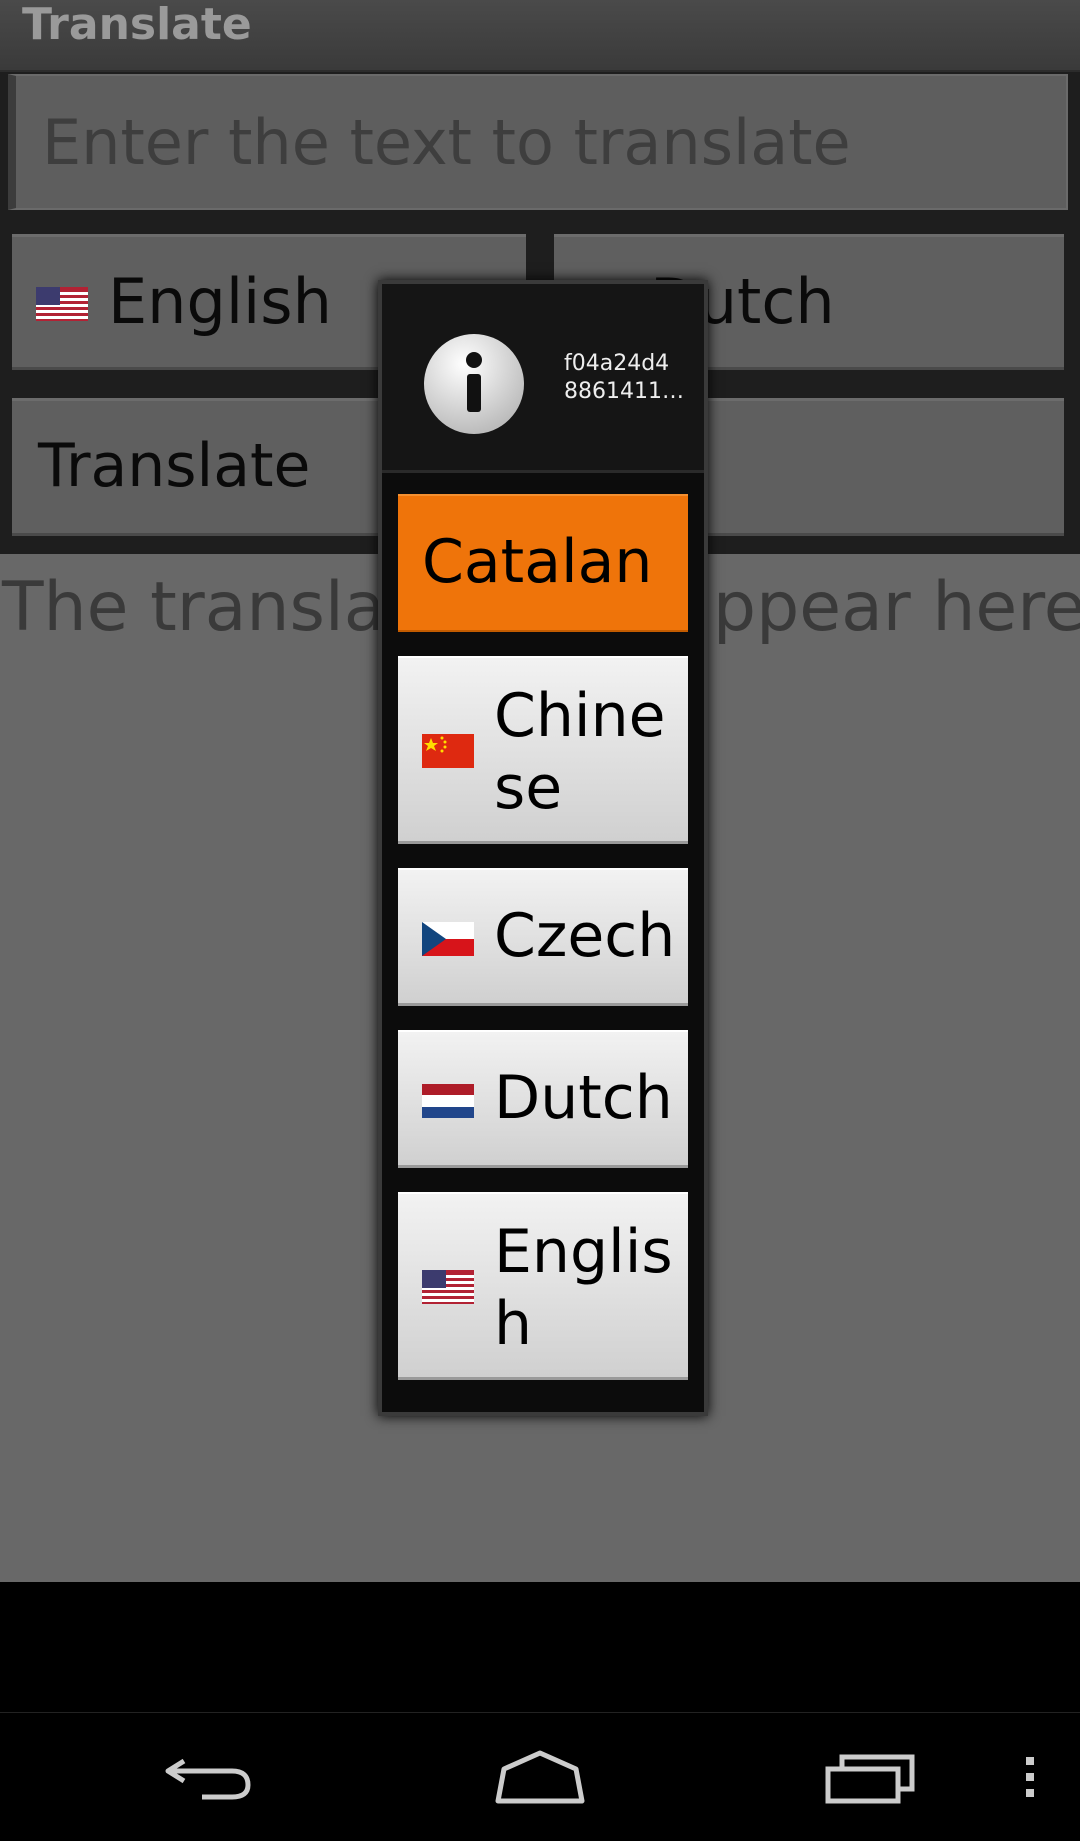 Image resolution: width=1080 pixels, height=1841 pixels. What do you see at coordinates (538, 142) in the screenshot?
I see `source-text-input` at bounding box center [538, 142].